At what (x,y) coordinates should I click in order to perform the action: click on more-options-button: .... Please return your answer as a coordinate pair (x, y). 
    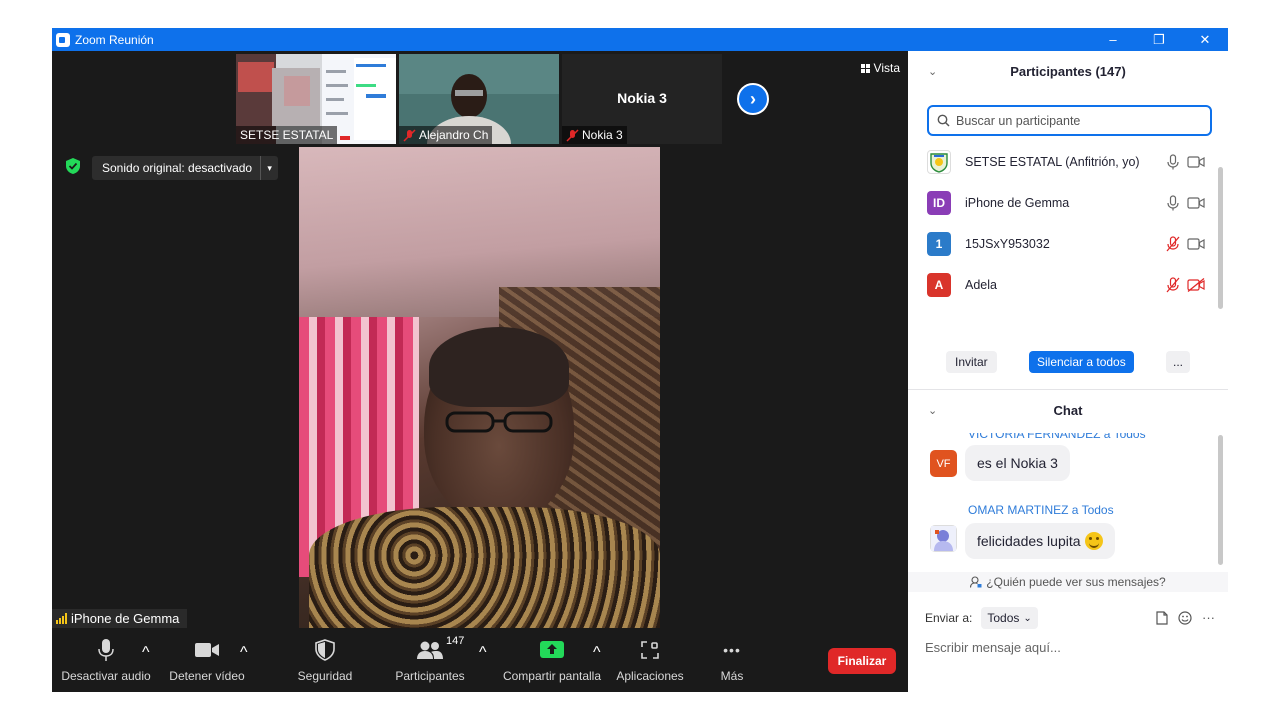
    Looking at the image, I should click on (1178, 362).